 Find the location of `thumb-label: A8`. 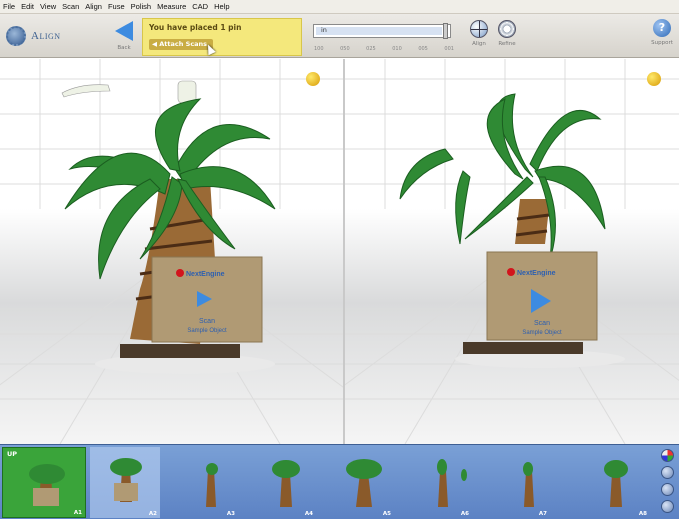

thumb-label: A8 is located at coordinates (642, 514).